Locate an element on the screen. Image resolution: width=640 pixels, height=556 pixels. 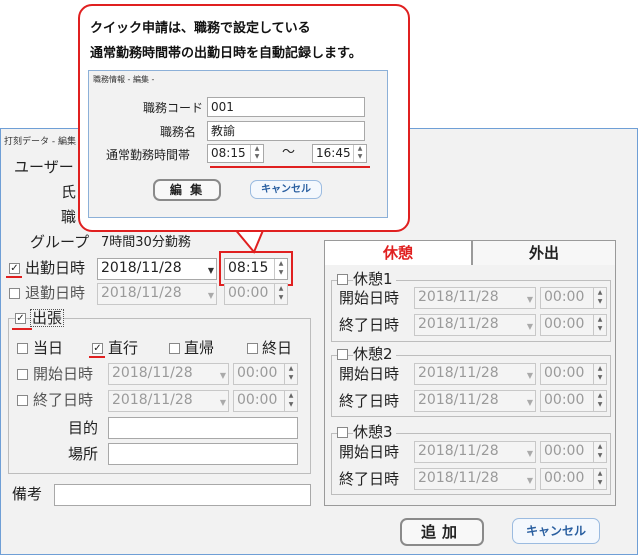
break2-start-time-spinner: 00:00 ▲ ▼ is located at coordinates (573, 374).